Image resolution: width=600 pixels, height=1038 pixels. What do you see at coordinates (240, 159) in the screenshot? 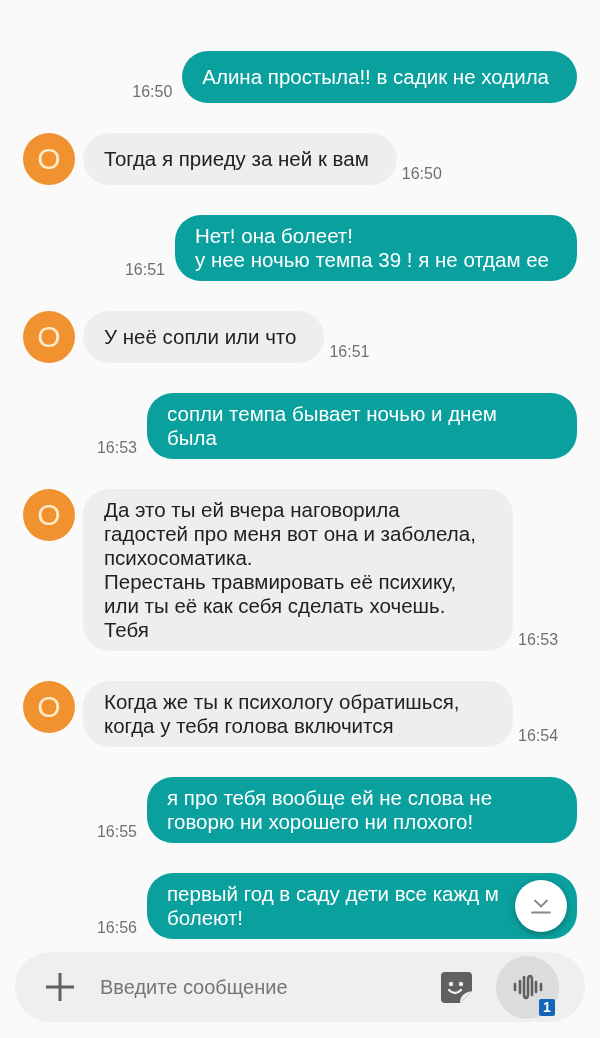
I see `message-bubble: Тогда я приеду за ней к вам` at bounding box center [240, 159].